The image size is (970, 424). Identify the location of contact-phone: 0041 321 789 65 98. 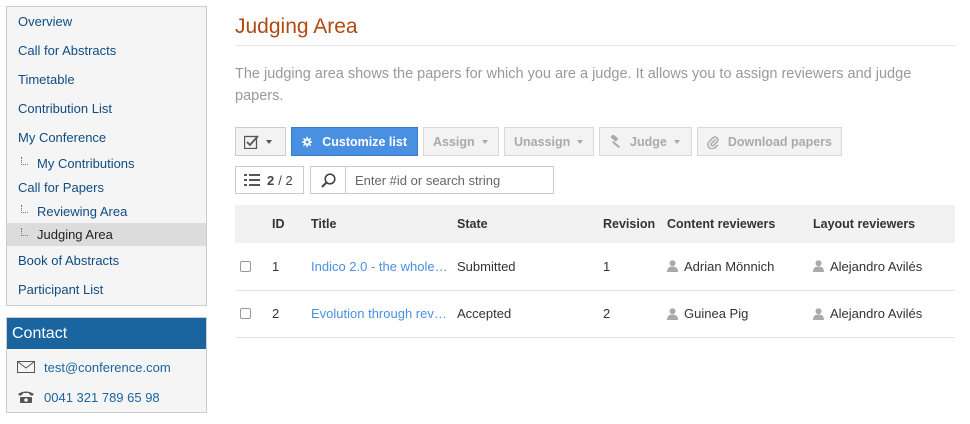
(102, 397).